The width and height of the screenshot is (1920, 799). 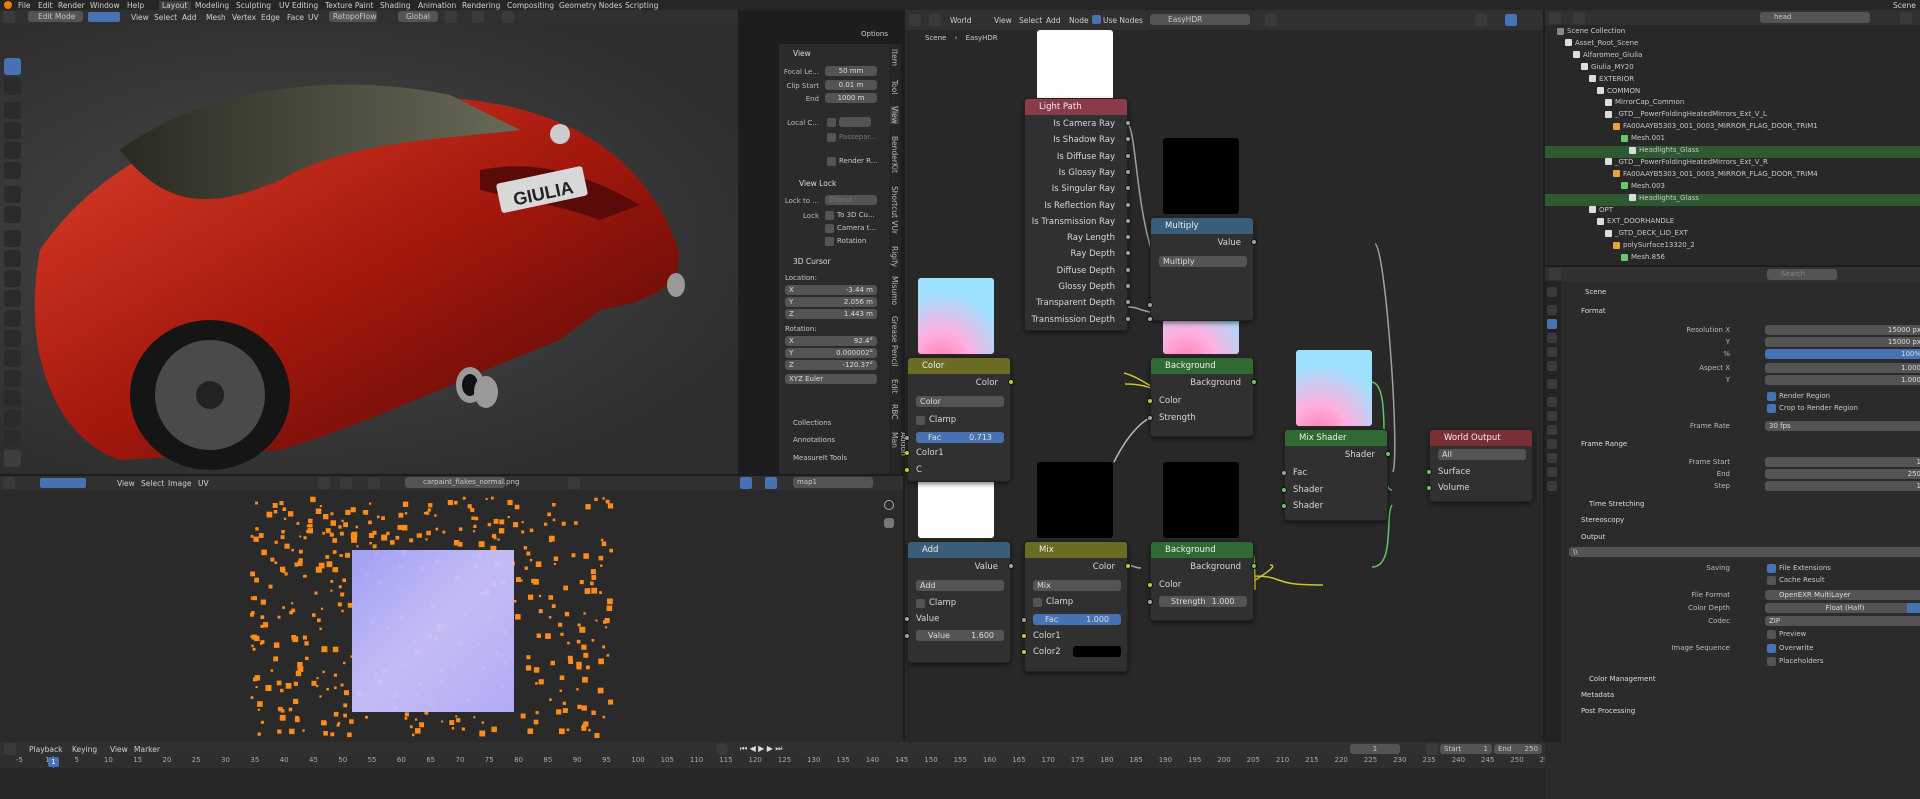 What do you see at coordinates (12, 418) in the screenshot?
I see `shear-tool-icon` at bounding box center [12, 418].